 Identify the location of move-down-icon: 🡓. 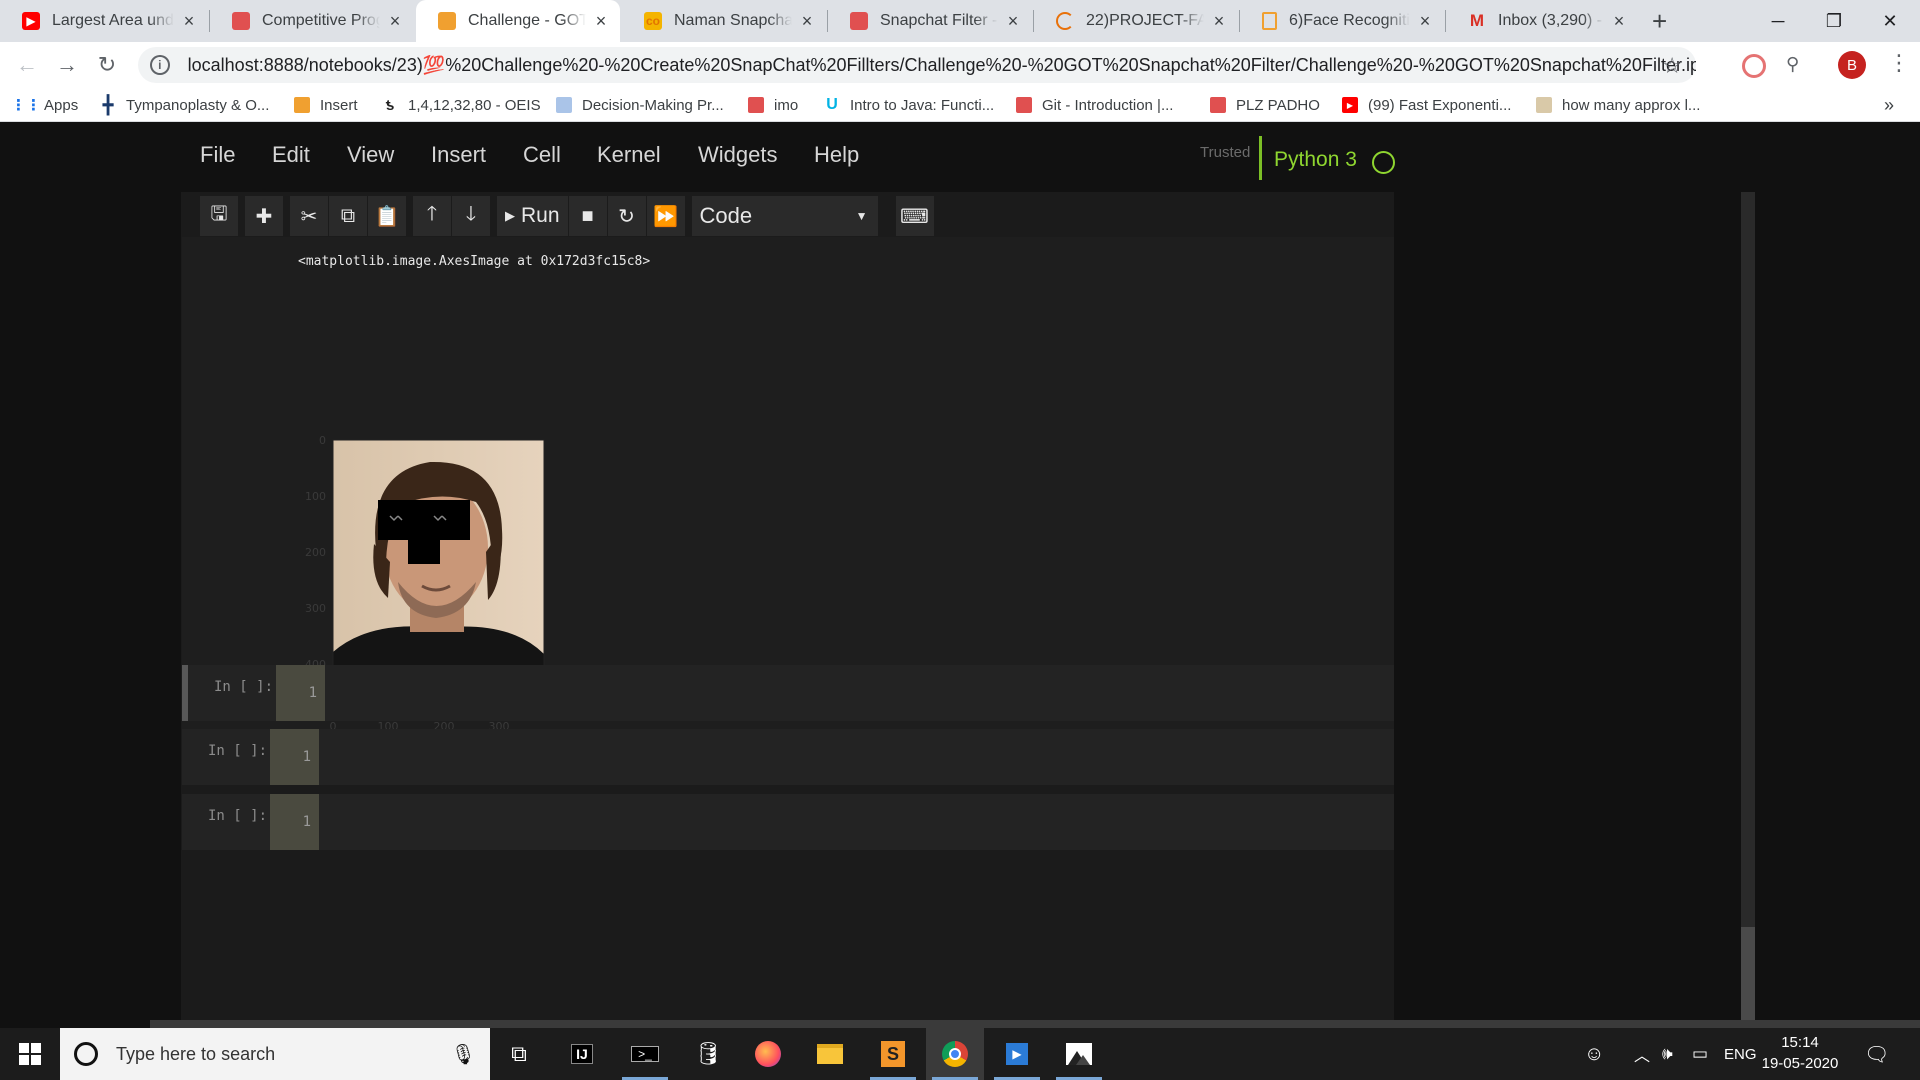
(471, 216).